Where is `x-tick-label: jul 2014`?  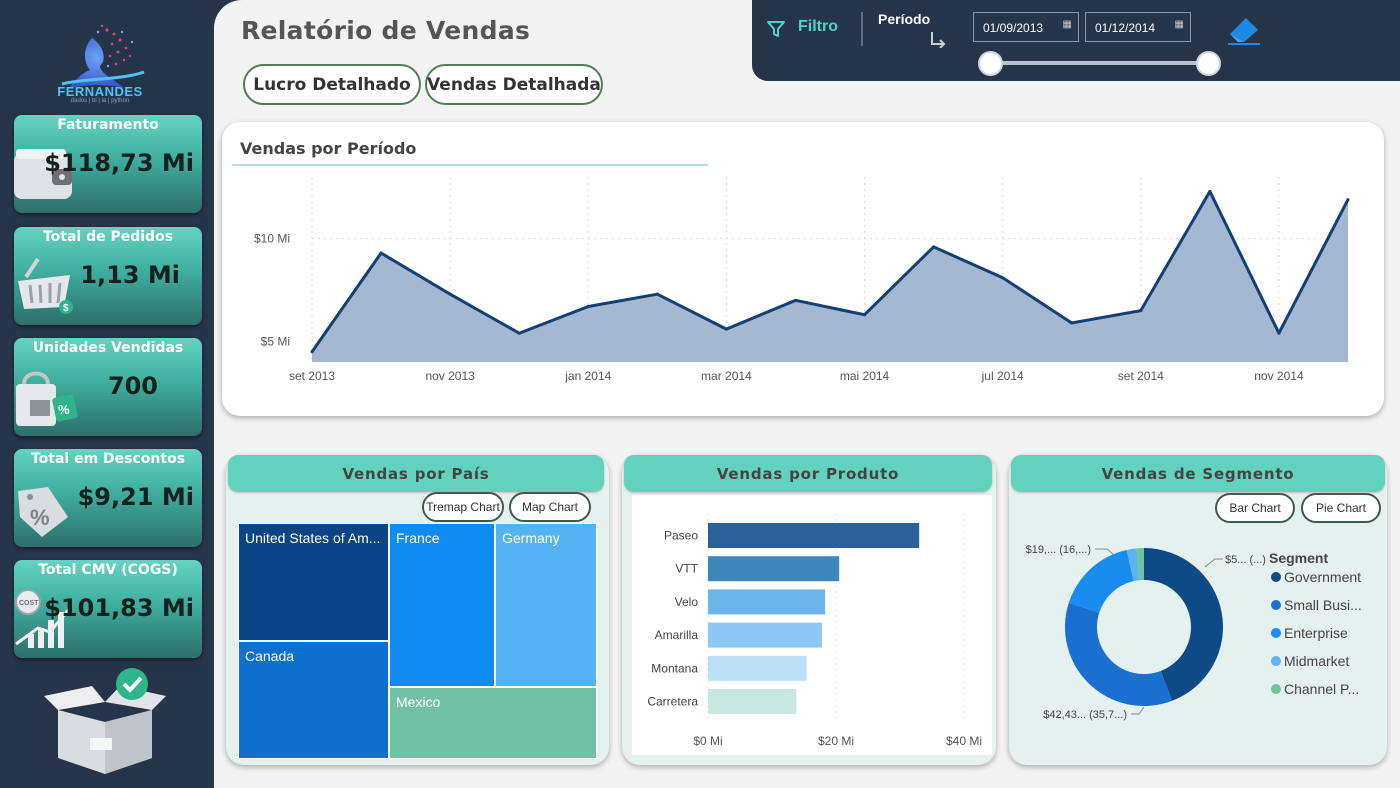
x-tick-label: jul 2014 is located at coordinates (1002, 376).